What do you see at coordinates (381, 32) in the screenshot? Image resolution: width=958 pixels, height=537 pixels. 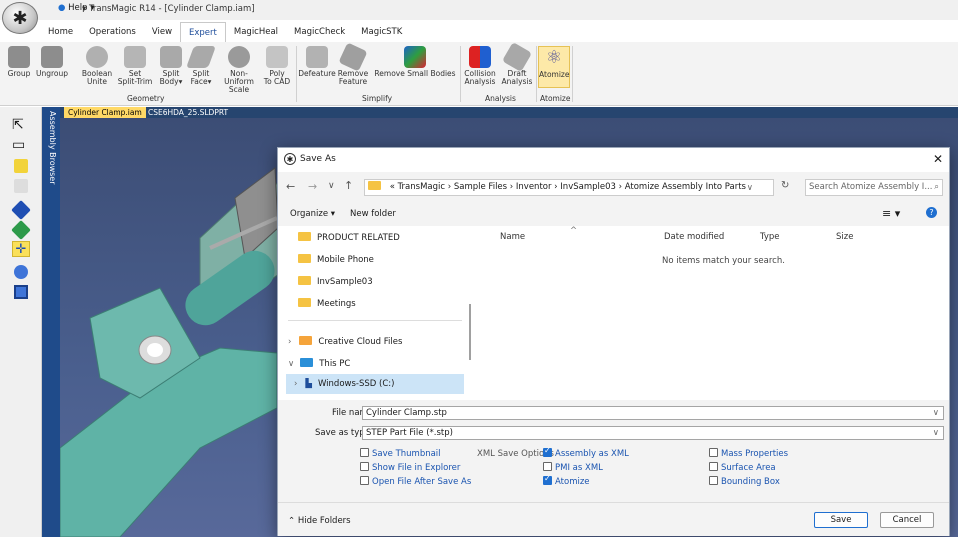 I see `tab-magicstk: MagicSTK` at bounding box center [381, 32].